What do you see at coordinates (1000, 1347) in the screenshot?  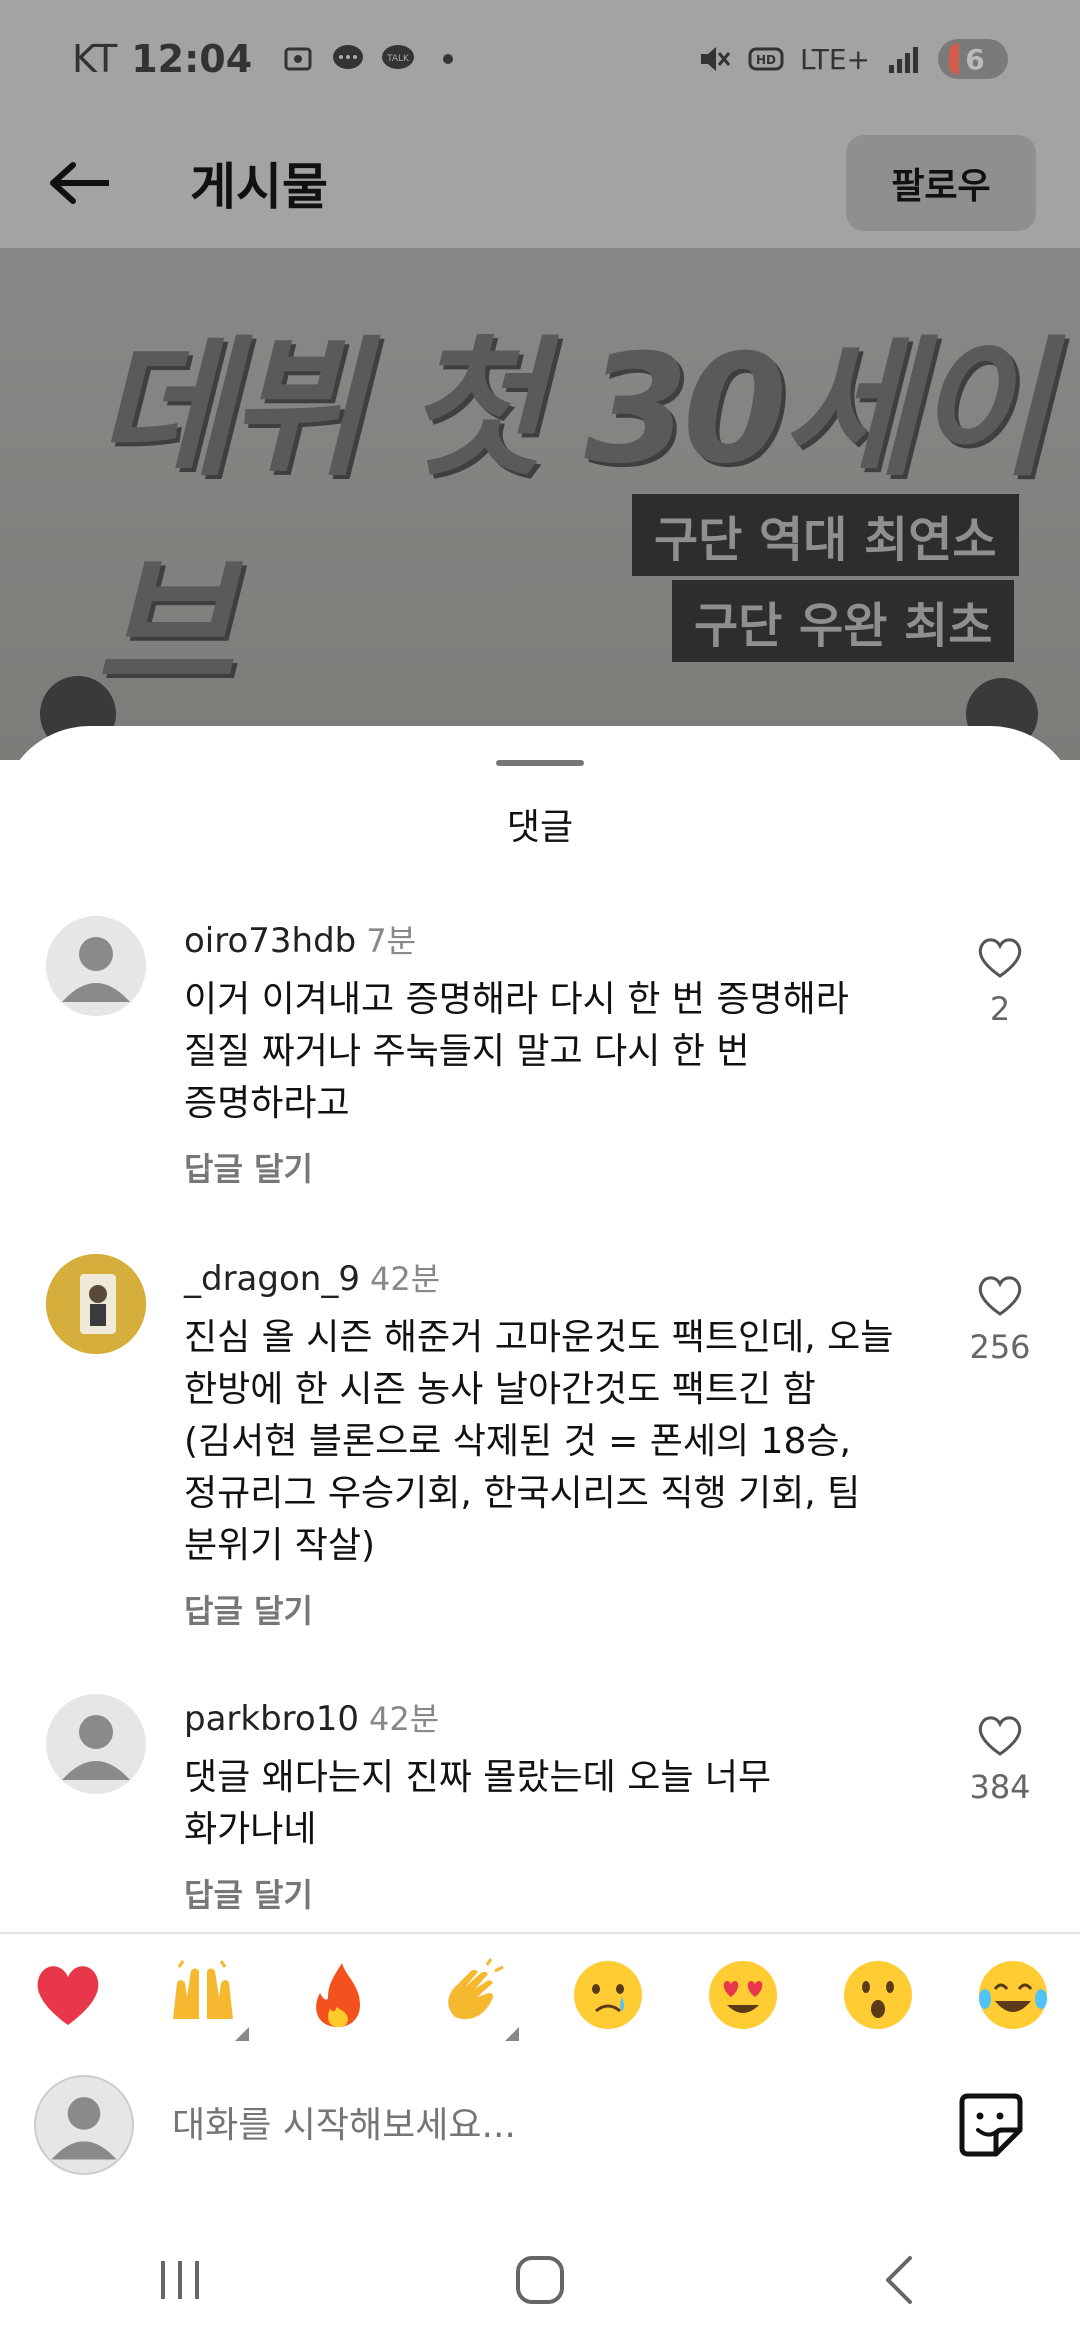 I see `like-count: 256` at bounding box center [1000, 1347].